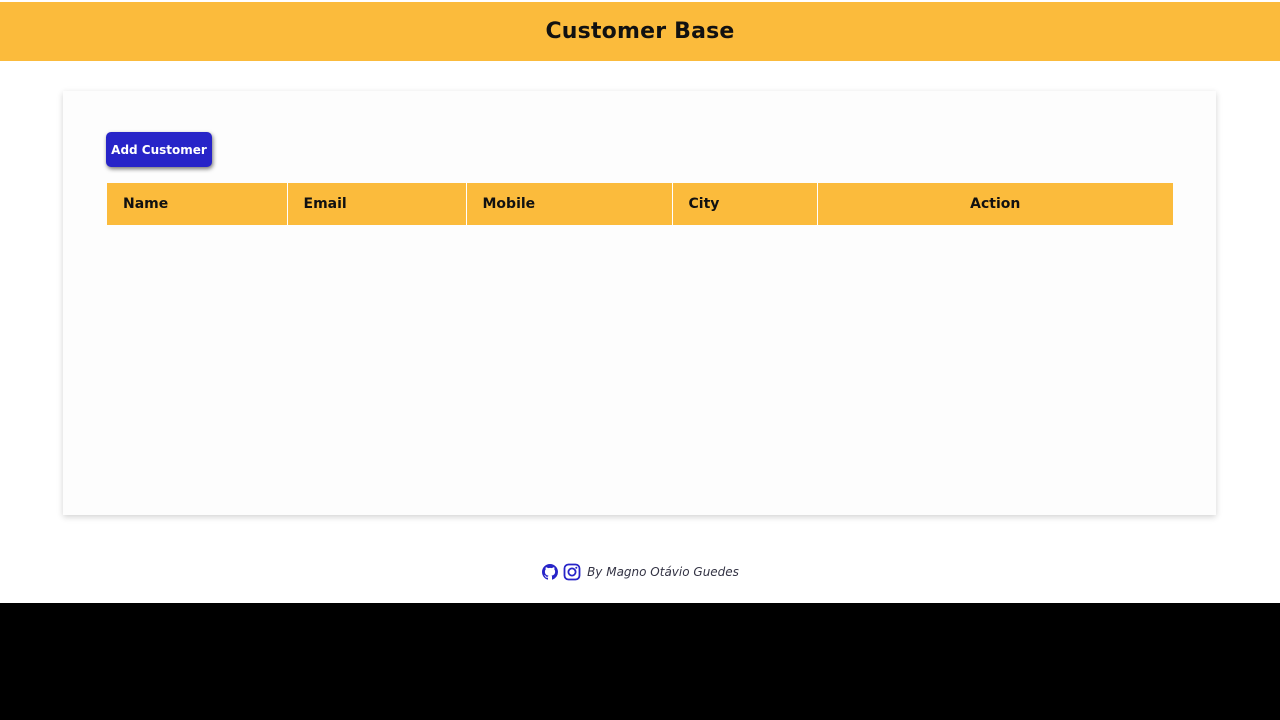 Image resolution: width=1280 pixels, height=720 pixels. I want to click on app-header: Customer Base, so click(640, 31).